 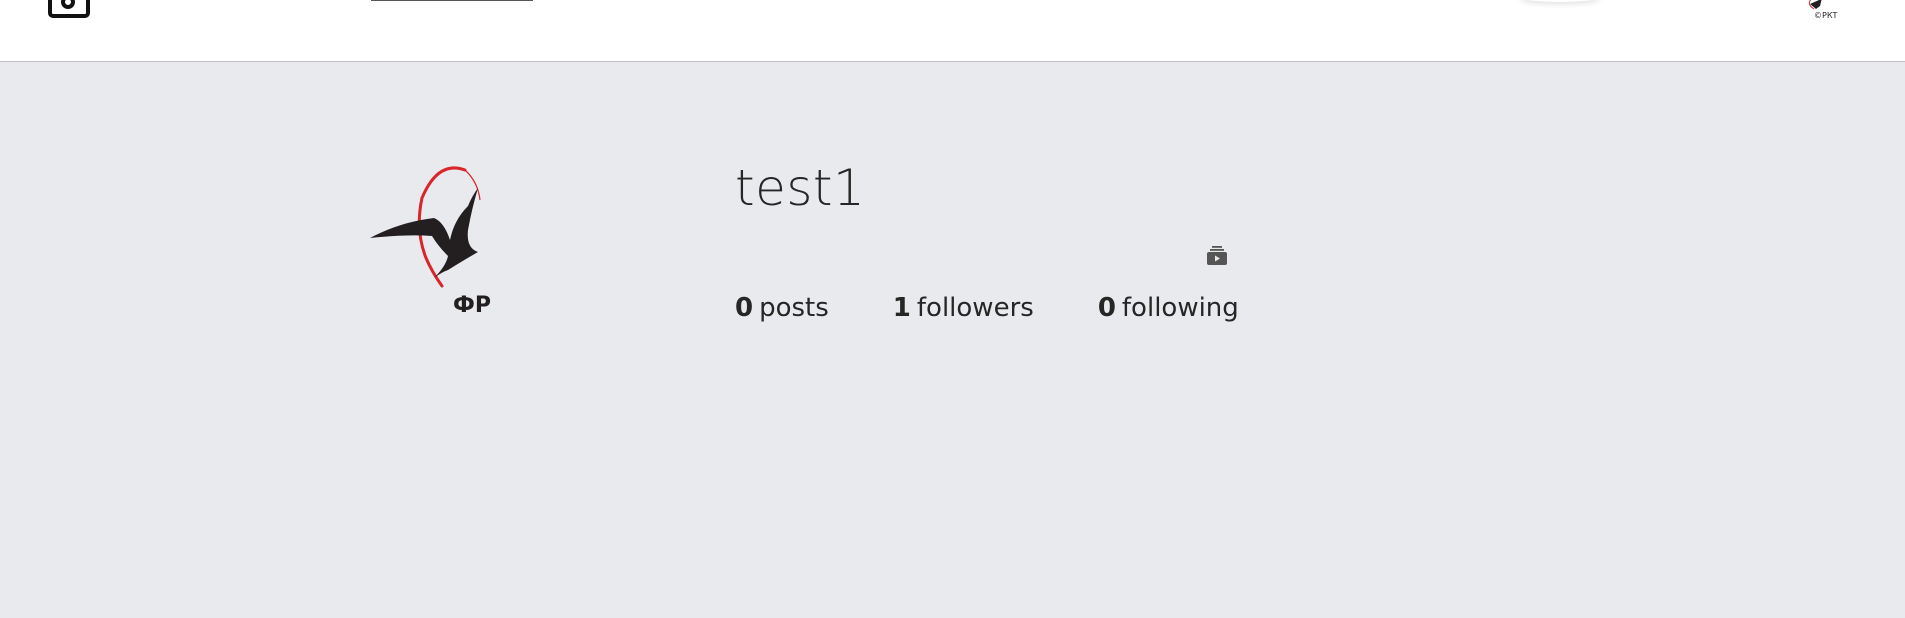 I want to click on following-label: following, so click(x=1180, y=308).